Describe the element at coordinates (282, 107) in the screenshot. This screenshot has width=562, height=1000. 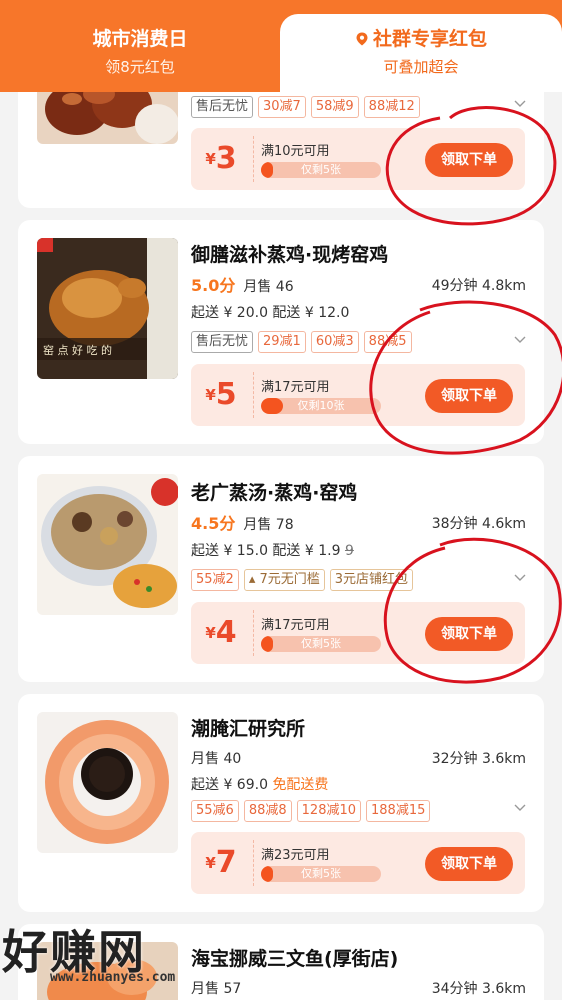
I see `promo-tag: 30减7` at that location.